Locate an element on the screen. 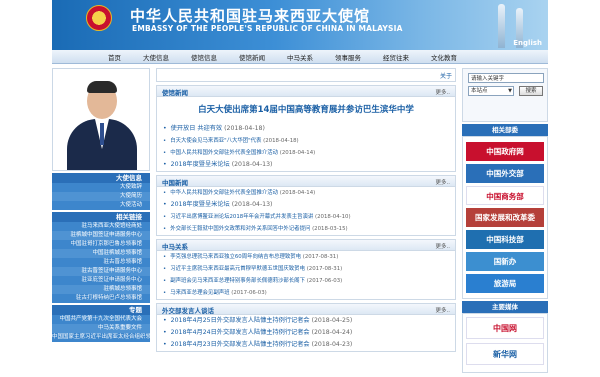 The image size is (600, 377). news-item: 习近平主席就马来西亚最高元首穆罕默德五世国庆致贺电 (2017-08-31) is located at coordinates (306, 269).